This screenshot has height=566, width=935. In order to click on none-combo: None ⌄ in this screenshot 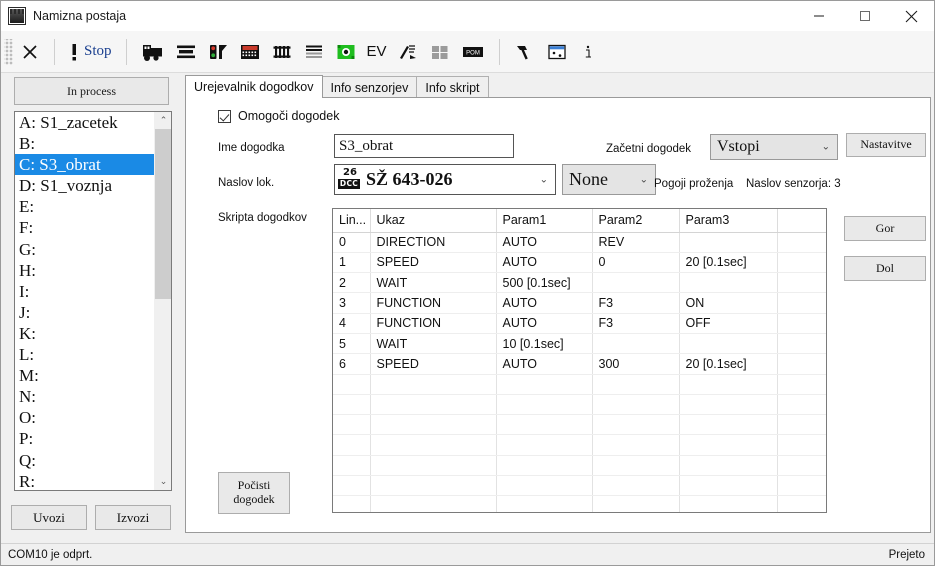, I will do `click(609, 179)`.